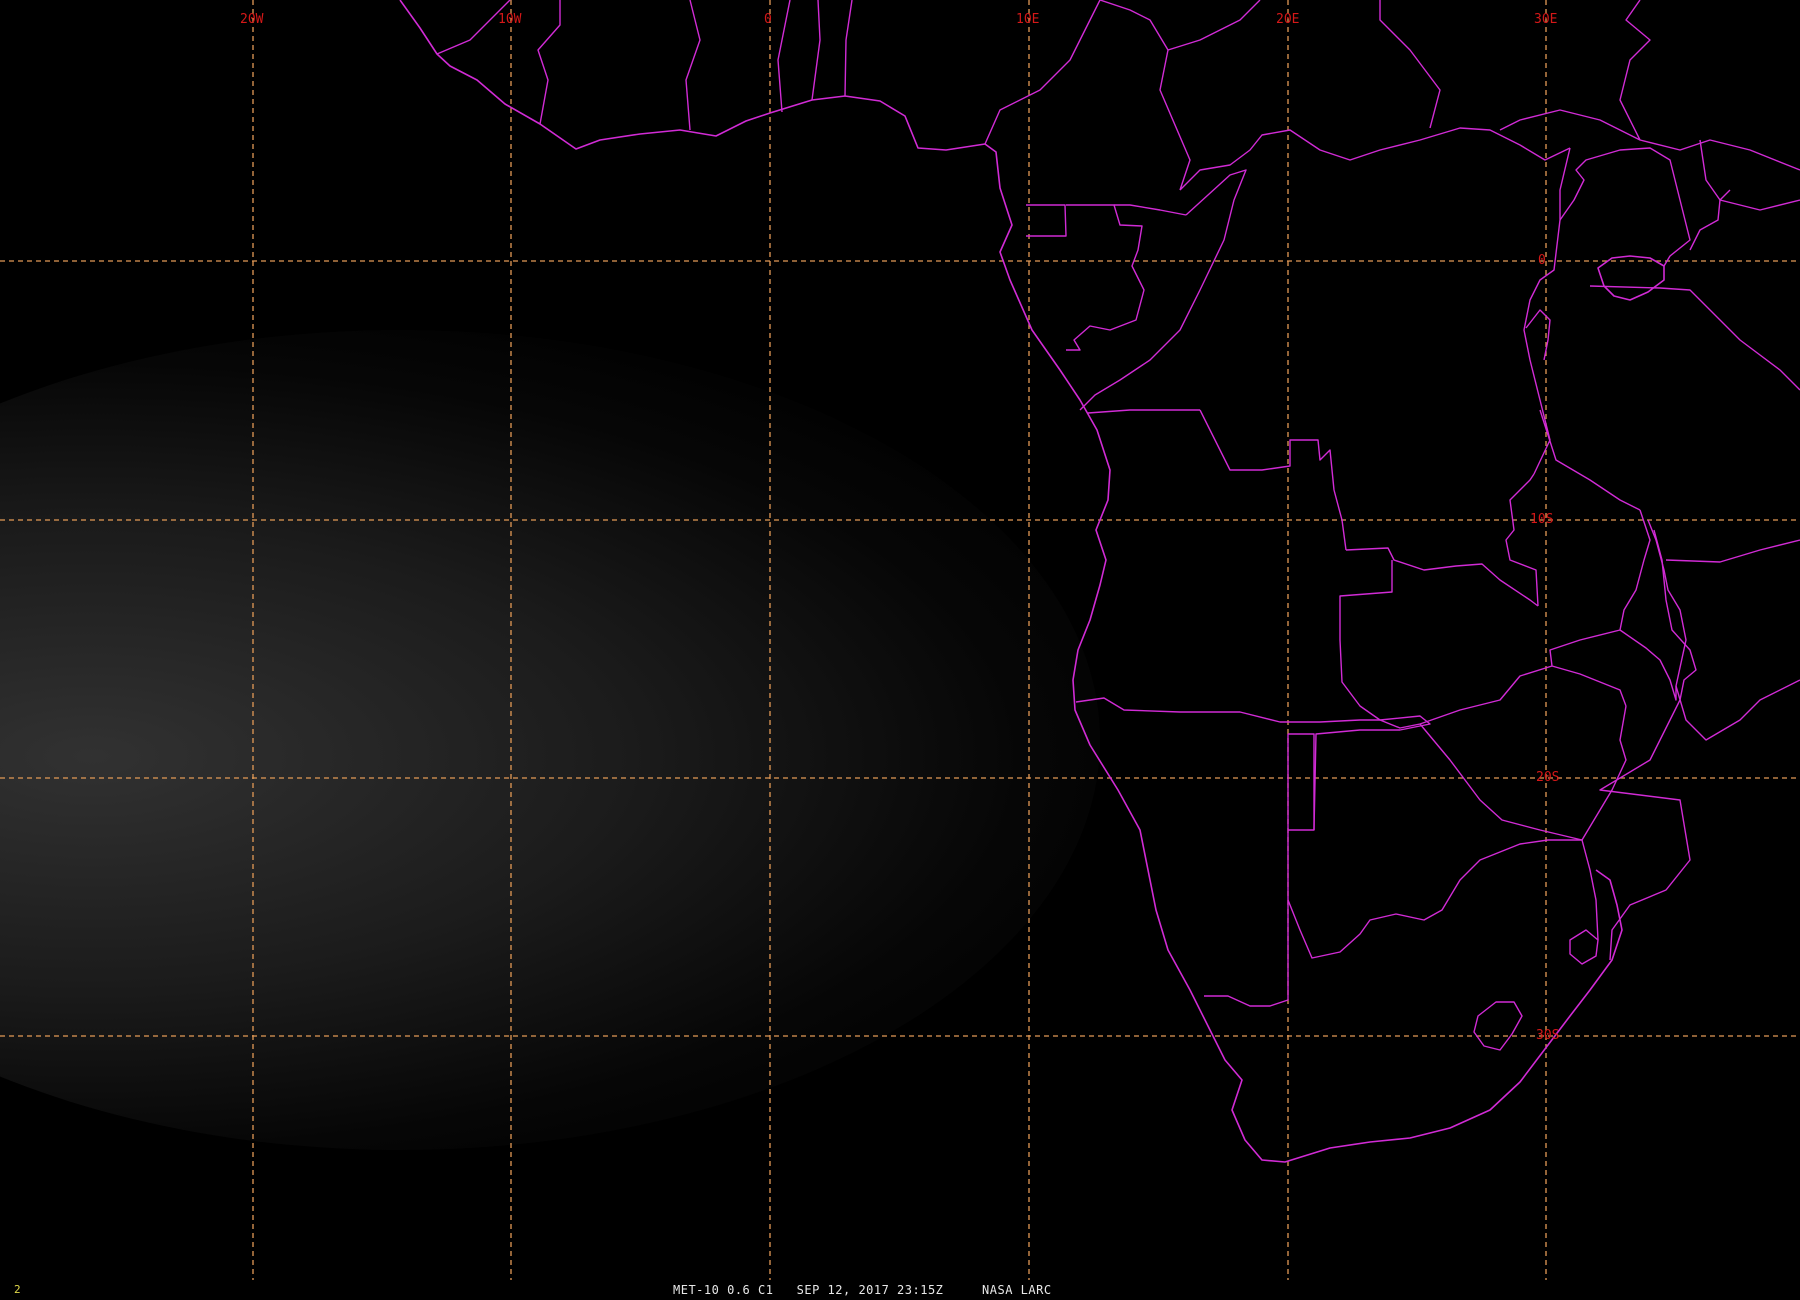  What do you see at coordinates (784, 56) in the screenshot?
I see `border-west-africa-d` at bounding box center [784, 56].